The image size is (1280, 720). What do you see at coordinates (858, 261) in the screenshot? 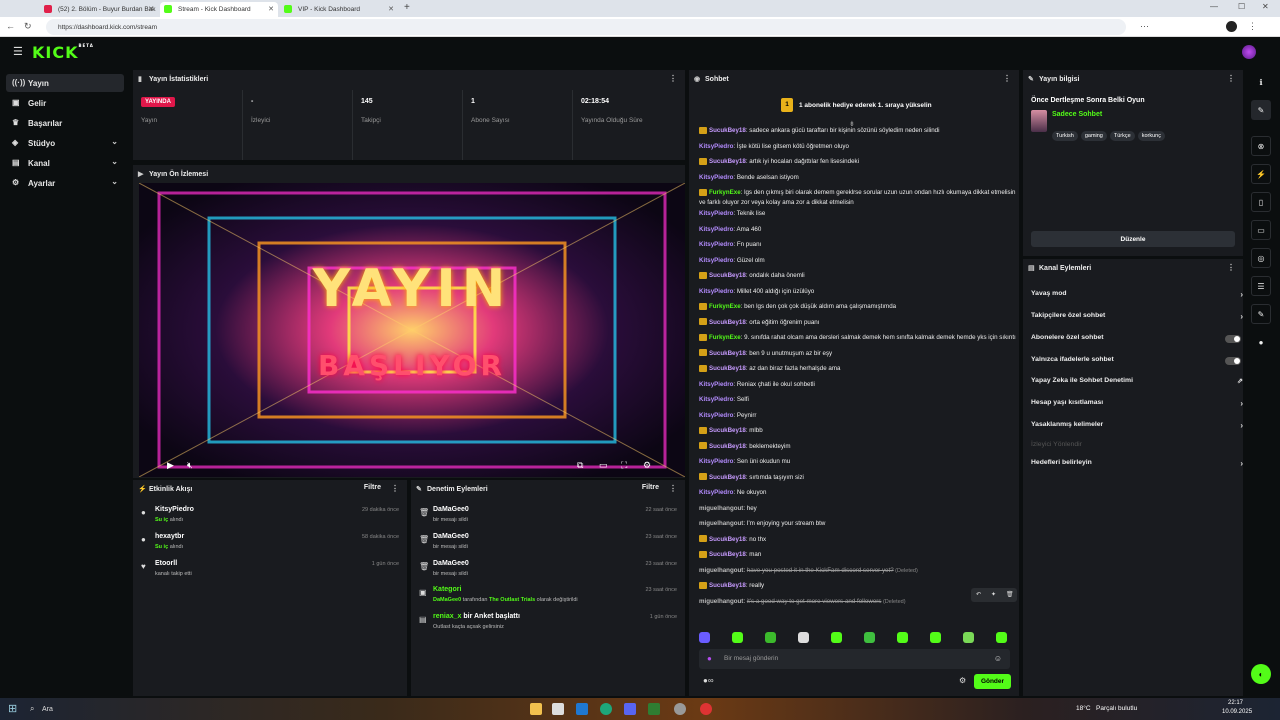
I see `chat-message: KitsyPiedro: Güzel olm` at bounding box center [858, 261].